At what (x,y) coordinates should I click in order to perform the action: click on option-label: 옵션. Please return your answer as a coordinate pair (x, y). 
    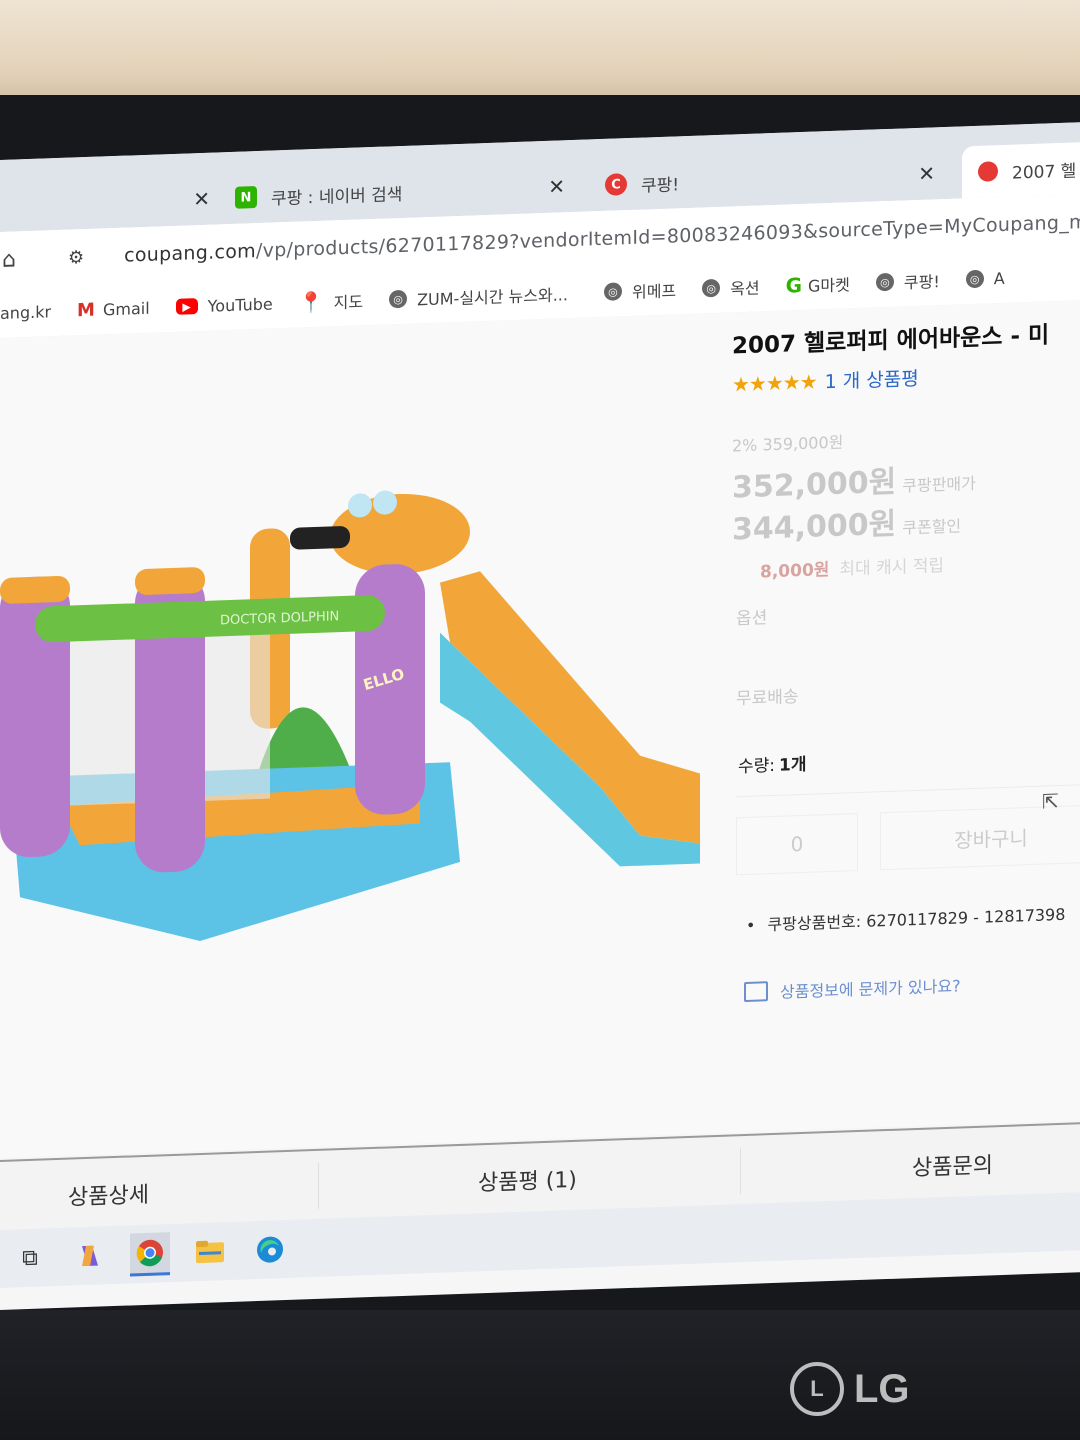
    Looking at the image, I should click on (751, 616).